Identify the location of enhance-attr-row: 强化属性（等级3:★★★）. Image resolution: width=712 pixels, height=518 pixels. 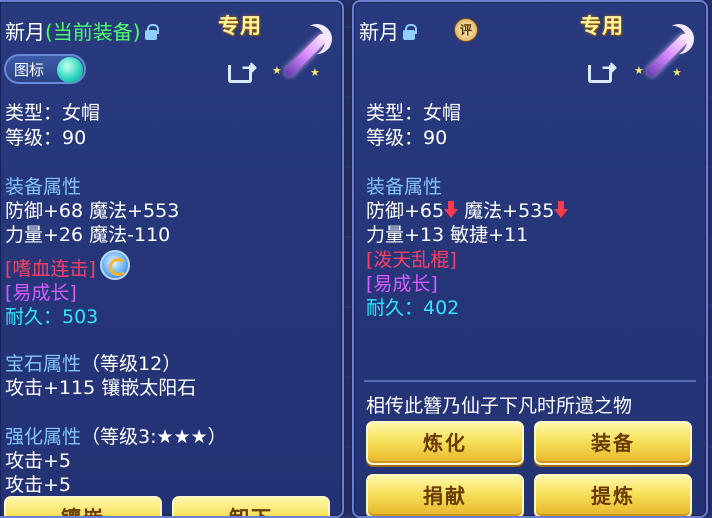
(116, 437).